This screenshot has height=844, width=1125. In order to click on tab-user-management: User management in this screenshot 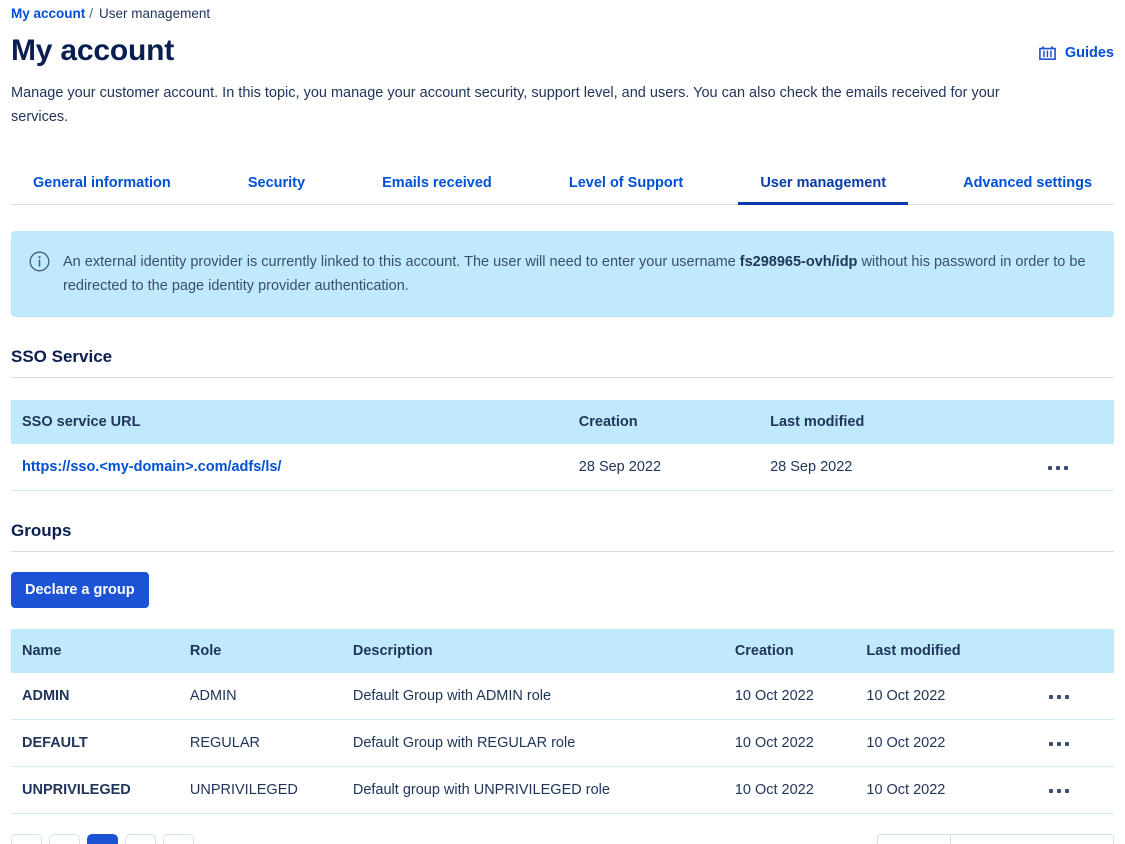, I will do `click(823, 184)`.